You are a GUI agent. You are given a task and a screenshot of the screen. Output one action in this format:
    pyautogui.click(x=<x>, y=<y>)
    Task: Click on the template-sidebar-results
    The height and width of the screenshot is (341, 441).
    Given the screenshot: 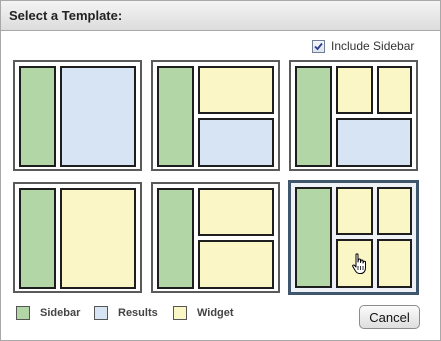 What is the action you would take?
    pyautogui.click(x=77, y=115)
    